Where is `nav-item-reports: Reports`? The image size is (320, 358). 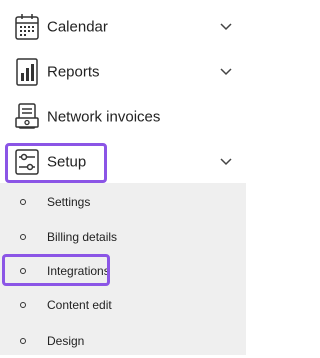 nav-item-reports: Reports is located at coordinates (123, 72).